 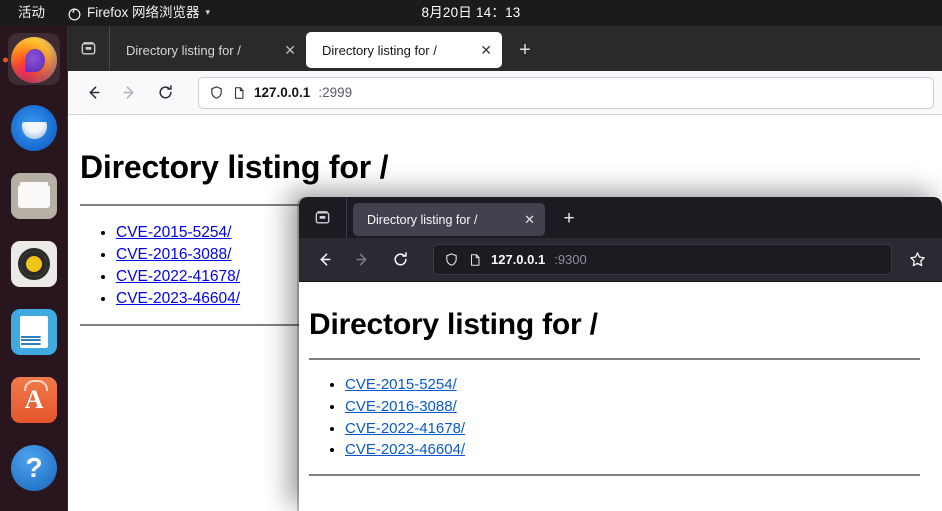 I want to click on url-port: :2999, so click(x=335, y=92).